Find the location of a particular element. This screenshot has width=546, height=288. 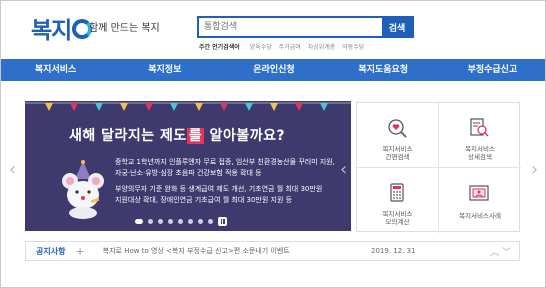

quick-menu: 복지서비스 간편검색 복지서비스 상세검색 복지서비스 모의계산 복지서비스사례 is located at coordinates (438, 167).